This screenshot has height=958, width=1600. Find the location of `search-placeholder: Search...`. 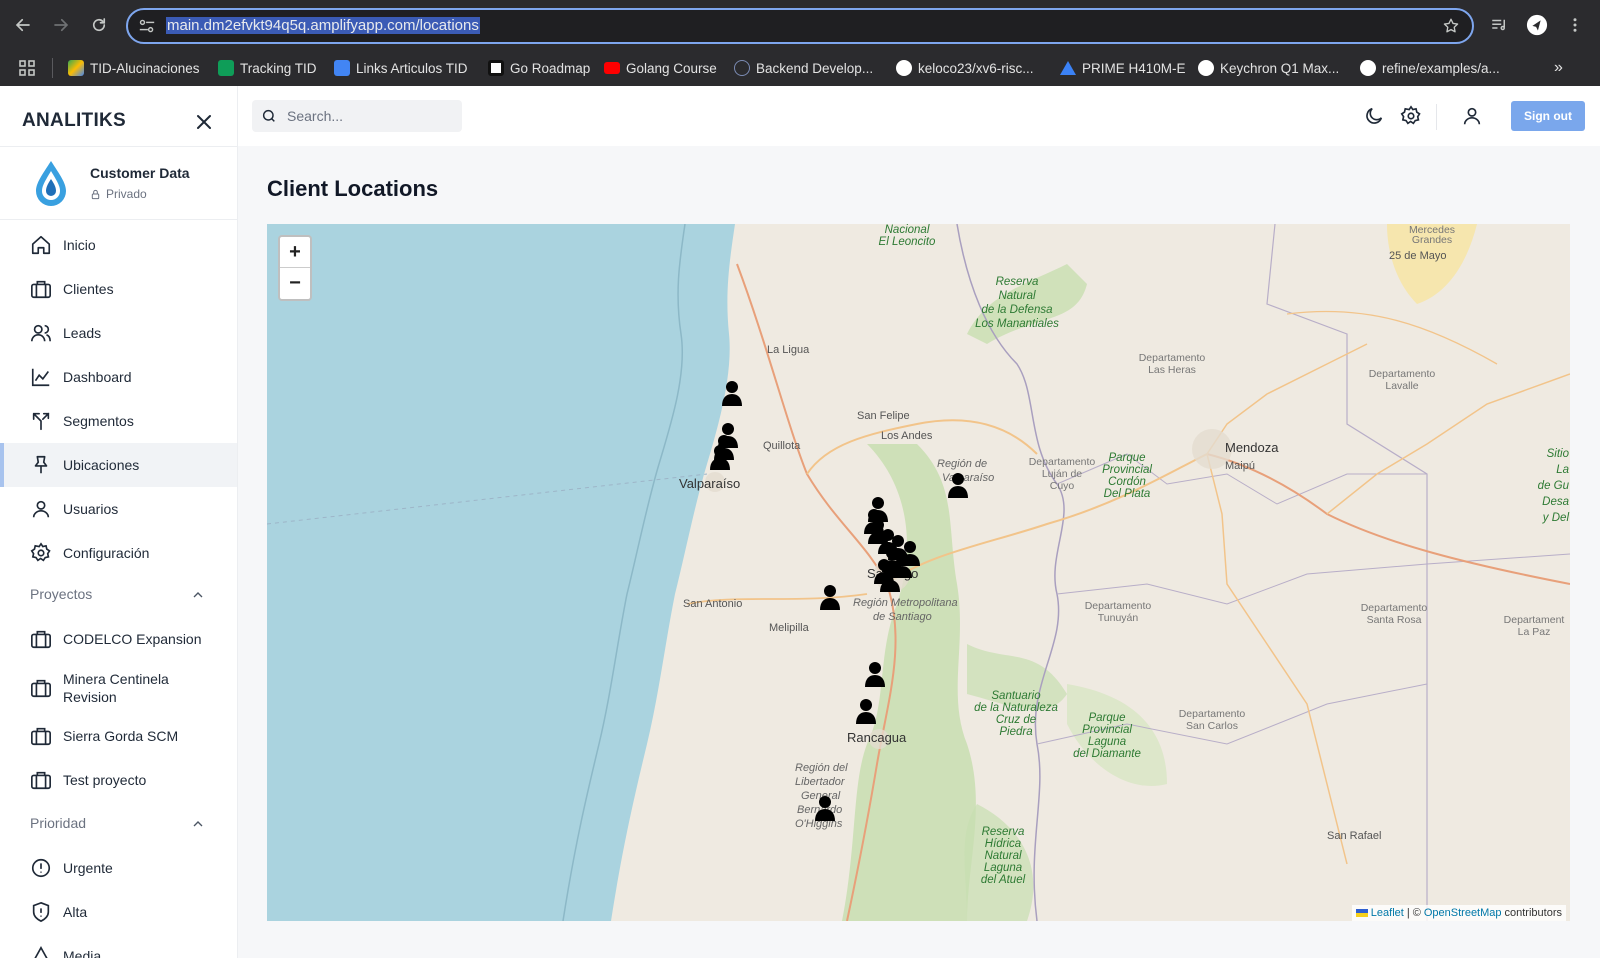

search-placeholder: Search... is located at coordinates (315, 116).